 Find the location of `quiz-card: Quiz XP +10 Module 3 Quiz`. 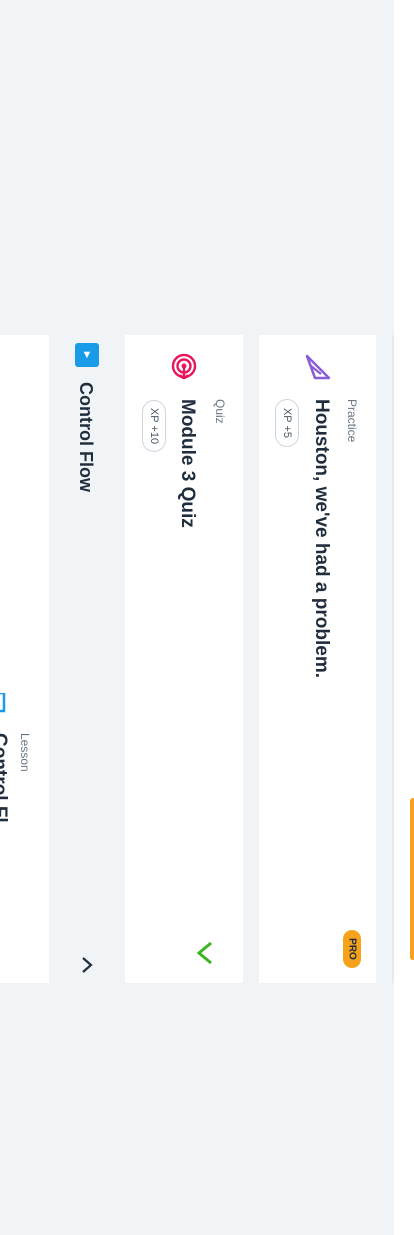

quiz-card: Quiz XP +10 Module 3 Quiz is located at coordinates (184, 659).